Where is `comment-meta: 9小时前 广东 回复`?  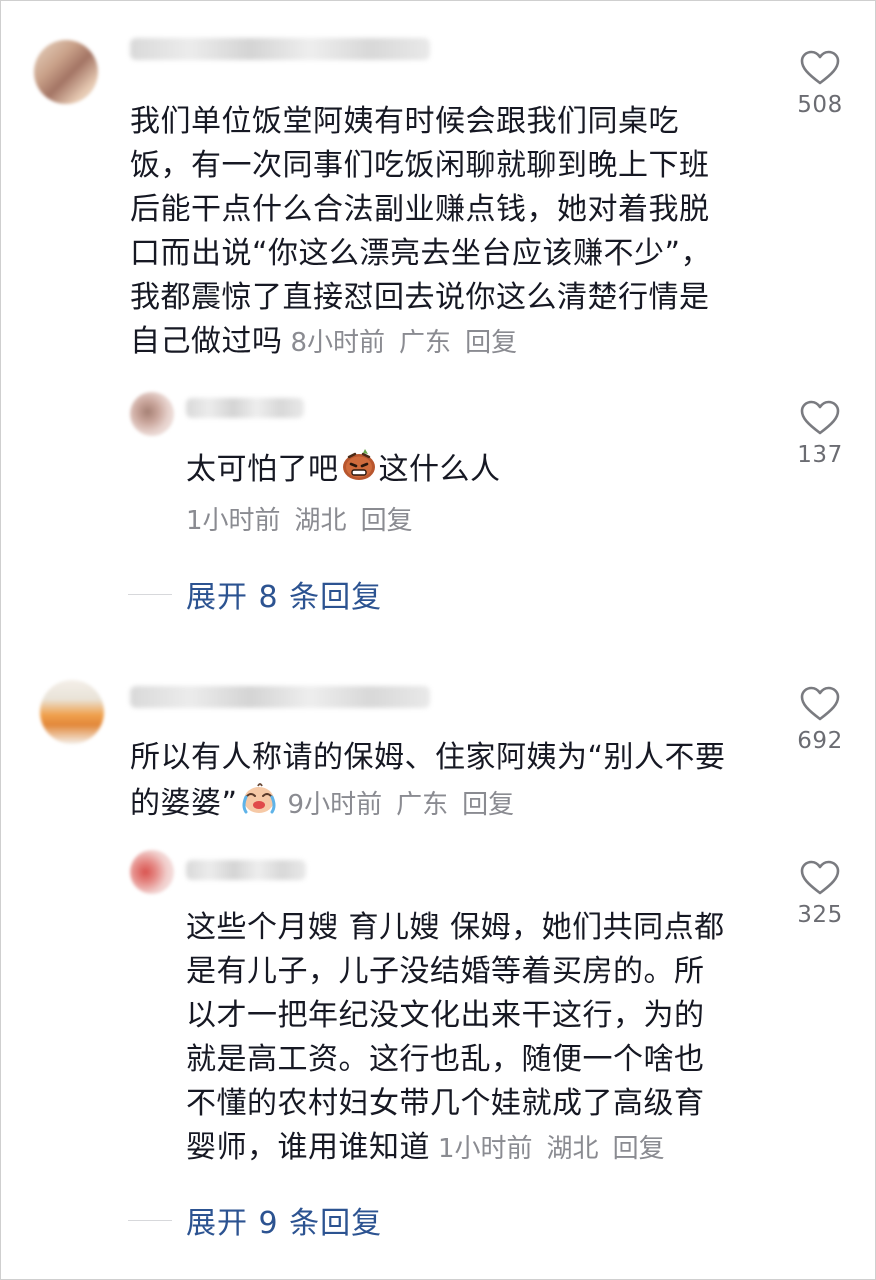 comment-meta: 9小时前 广东 回复 is located at coordinates (408, 805).